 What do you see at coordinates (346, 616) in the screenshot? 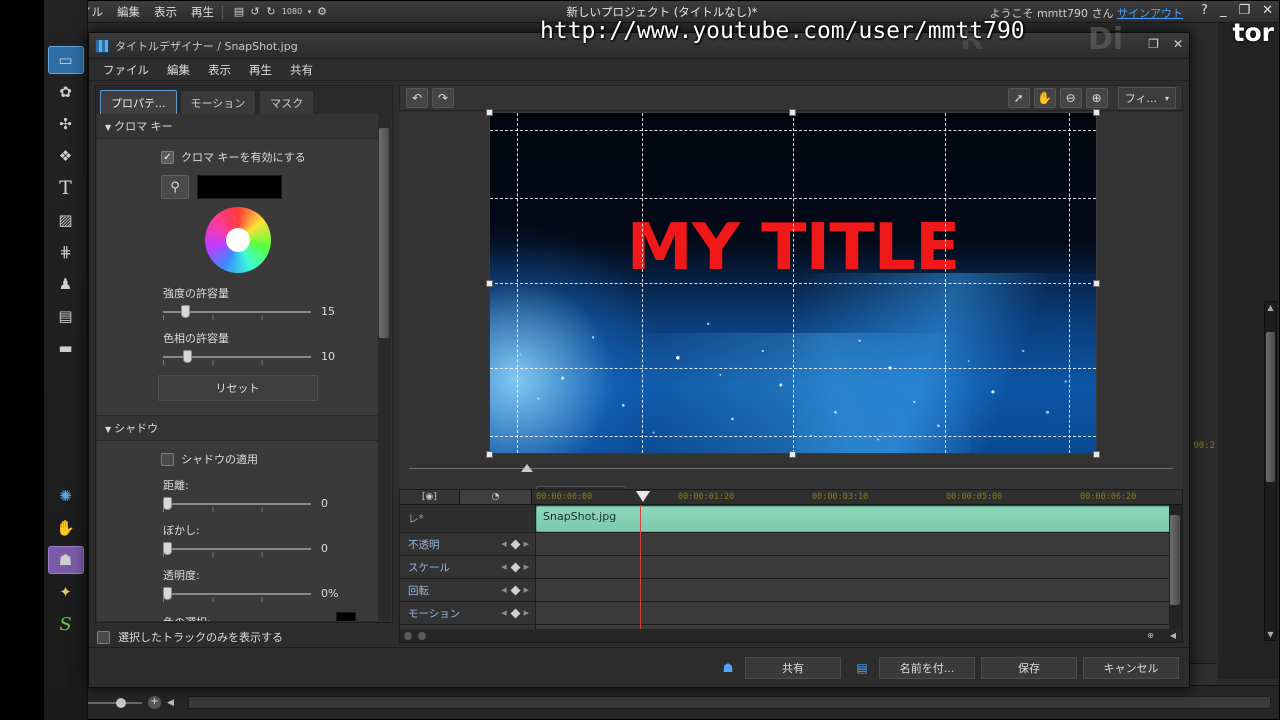
I see `shadow-color-swatch` at bounding box center [346, 616].